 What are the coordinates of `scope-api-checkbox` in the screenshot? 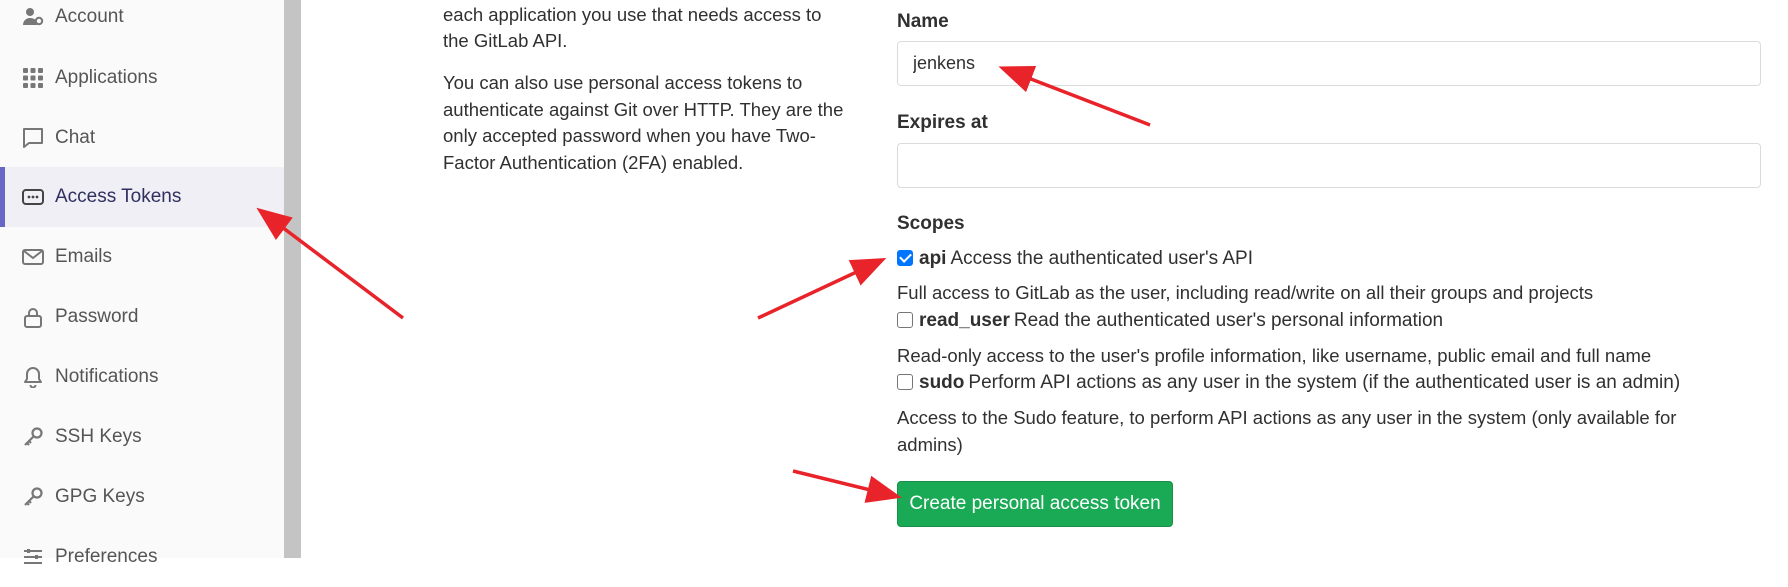 It's located at (905, 258).